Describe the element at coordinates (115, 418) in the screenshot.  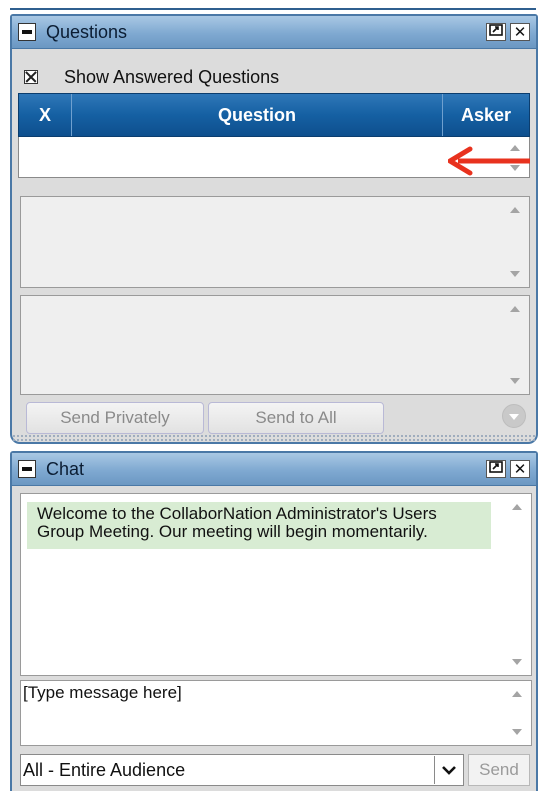
I see `send-privately-button: Send Privately` at that location.